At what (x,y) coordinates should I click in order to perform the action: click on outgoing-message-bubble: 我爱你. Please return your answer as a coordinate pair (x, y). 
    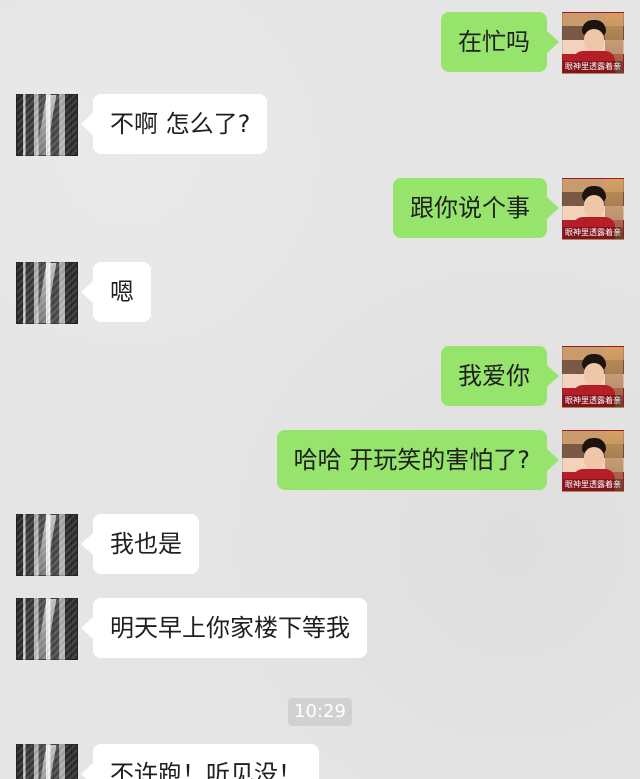
    Looking at the image, I should click on (500, 376).